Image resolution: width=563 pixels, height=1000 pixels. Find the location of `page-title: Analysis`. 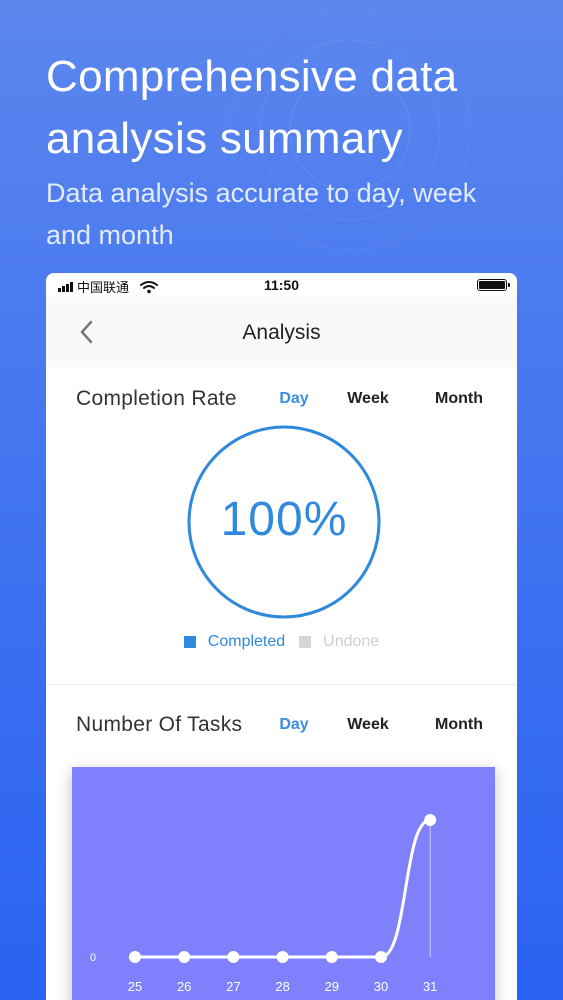

page-title: Analysis is located at coordinates (281, 332).